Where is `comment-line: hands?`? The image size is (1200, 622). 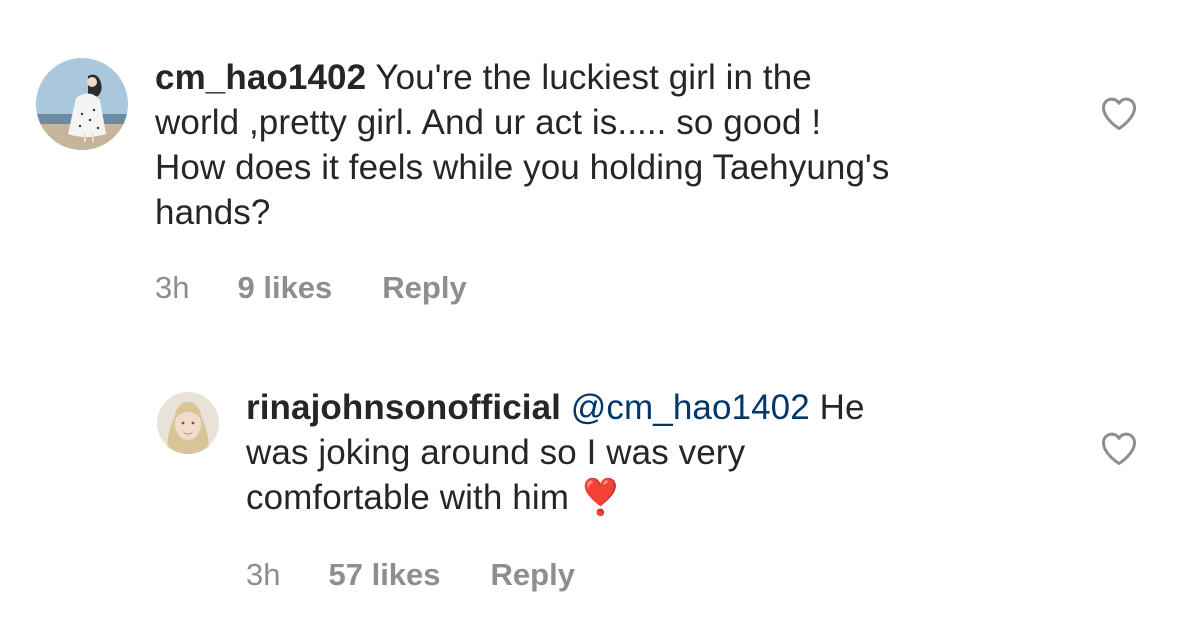 comment-line: hands? is located at coordinates (213, 212).